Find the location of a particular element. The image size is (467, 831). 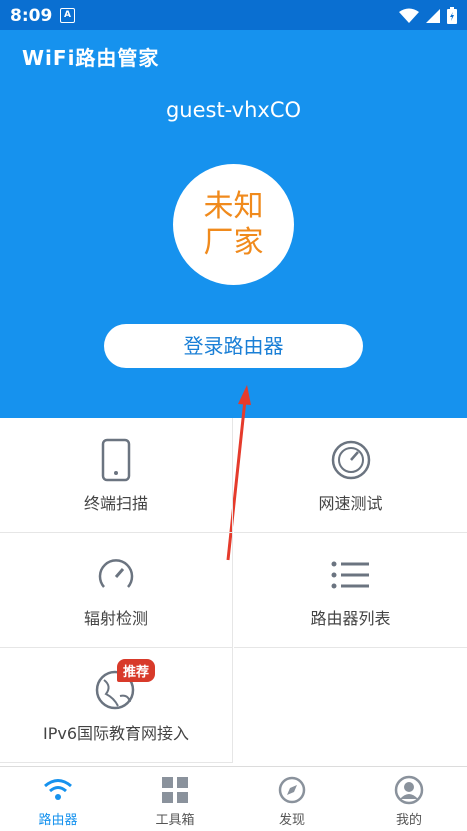

status-icons is located at coordinates (428, 15).